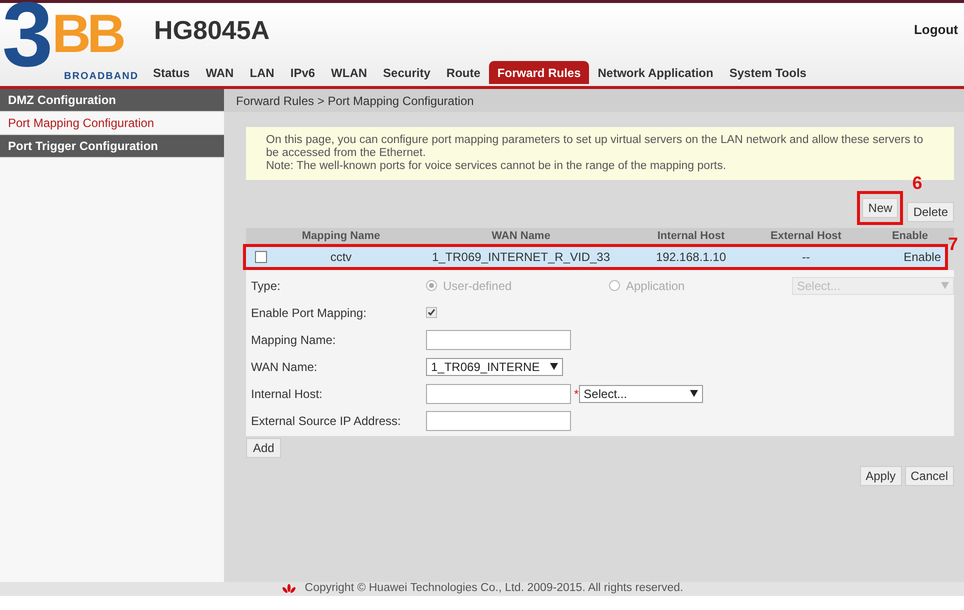 The image size is (964, 610). I want to click on table-cell-text: cctv, so click(341, 257).